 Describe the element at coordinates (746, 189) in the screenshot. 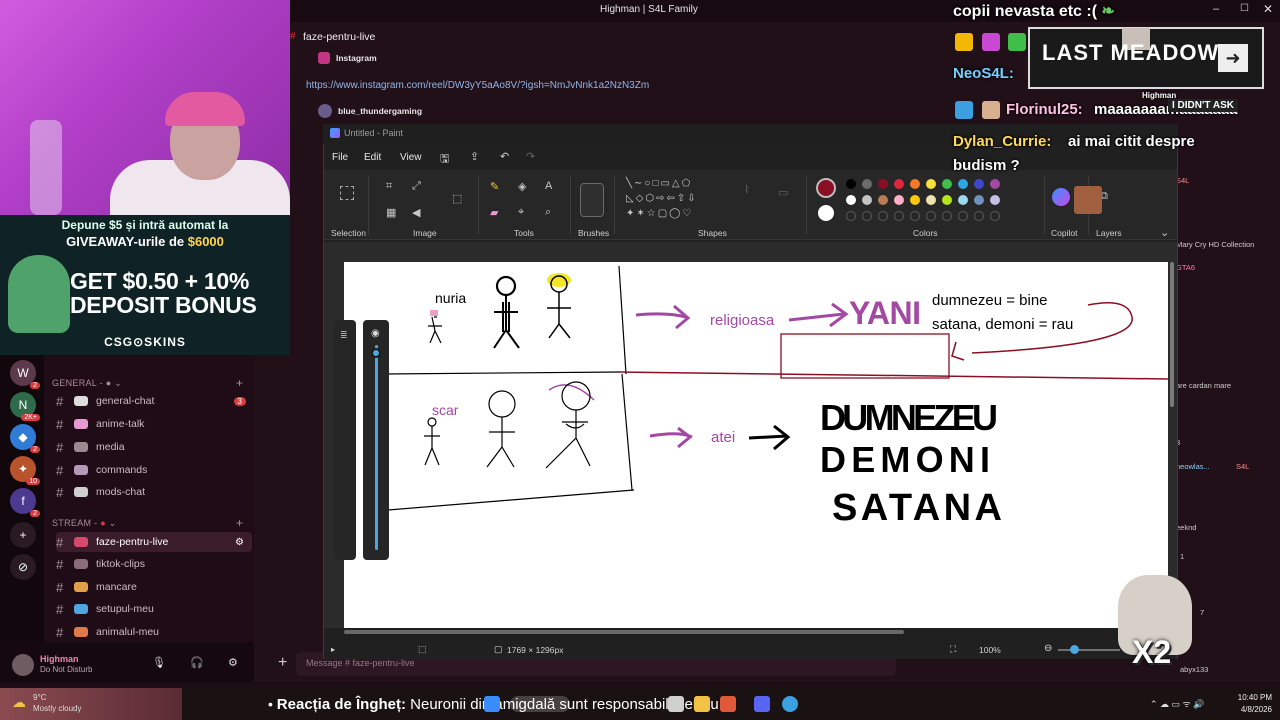

I see `outline-icon: ⌇` at that location.